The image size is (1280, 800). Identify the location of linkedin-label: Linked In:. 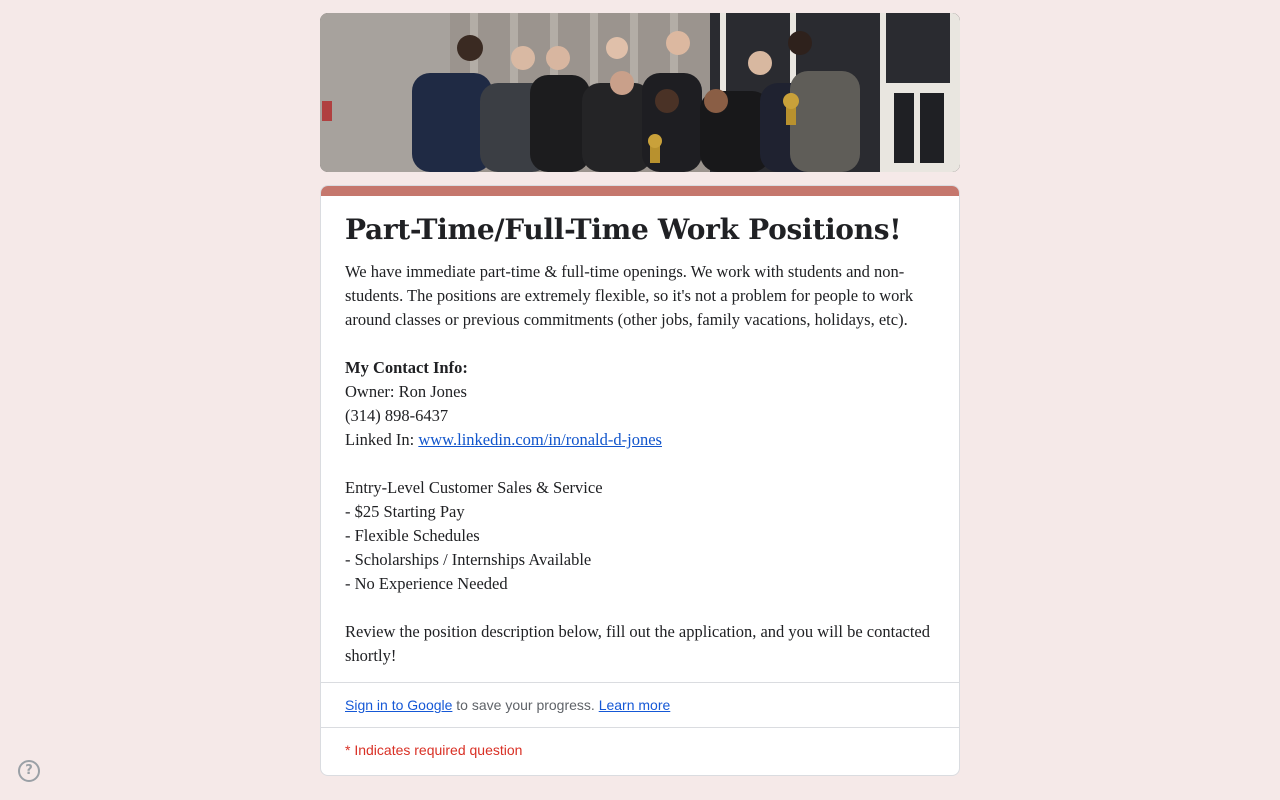
(382, 439).